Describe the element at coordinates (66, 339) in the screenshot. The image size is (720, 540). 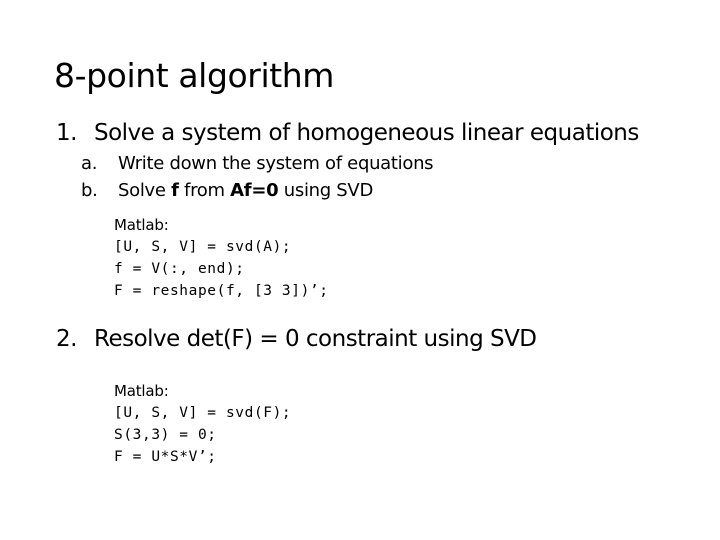
I see `list-item-2-marker: 2.` at that location.